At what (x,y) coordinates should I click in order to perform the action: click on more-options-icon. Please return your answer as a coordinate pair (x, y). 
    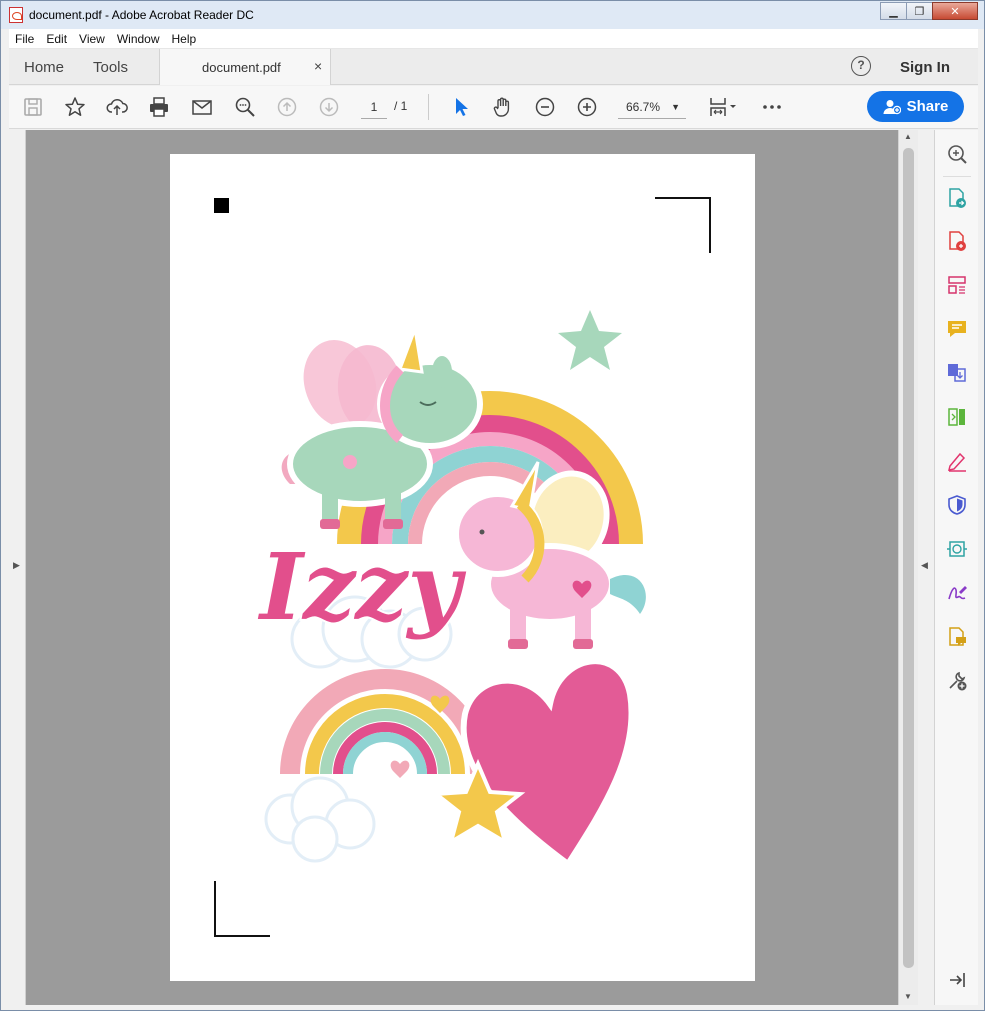
    Looking at the image, I should click on (772, 107).